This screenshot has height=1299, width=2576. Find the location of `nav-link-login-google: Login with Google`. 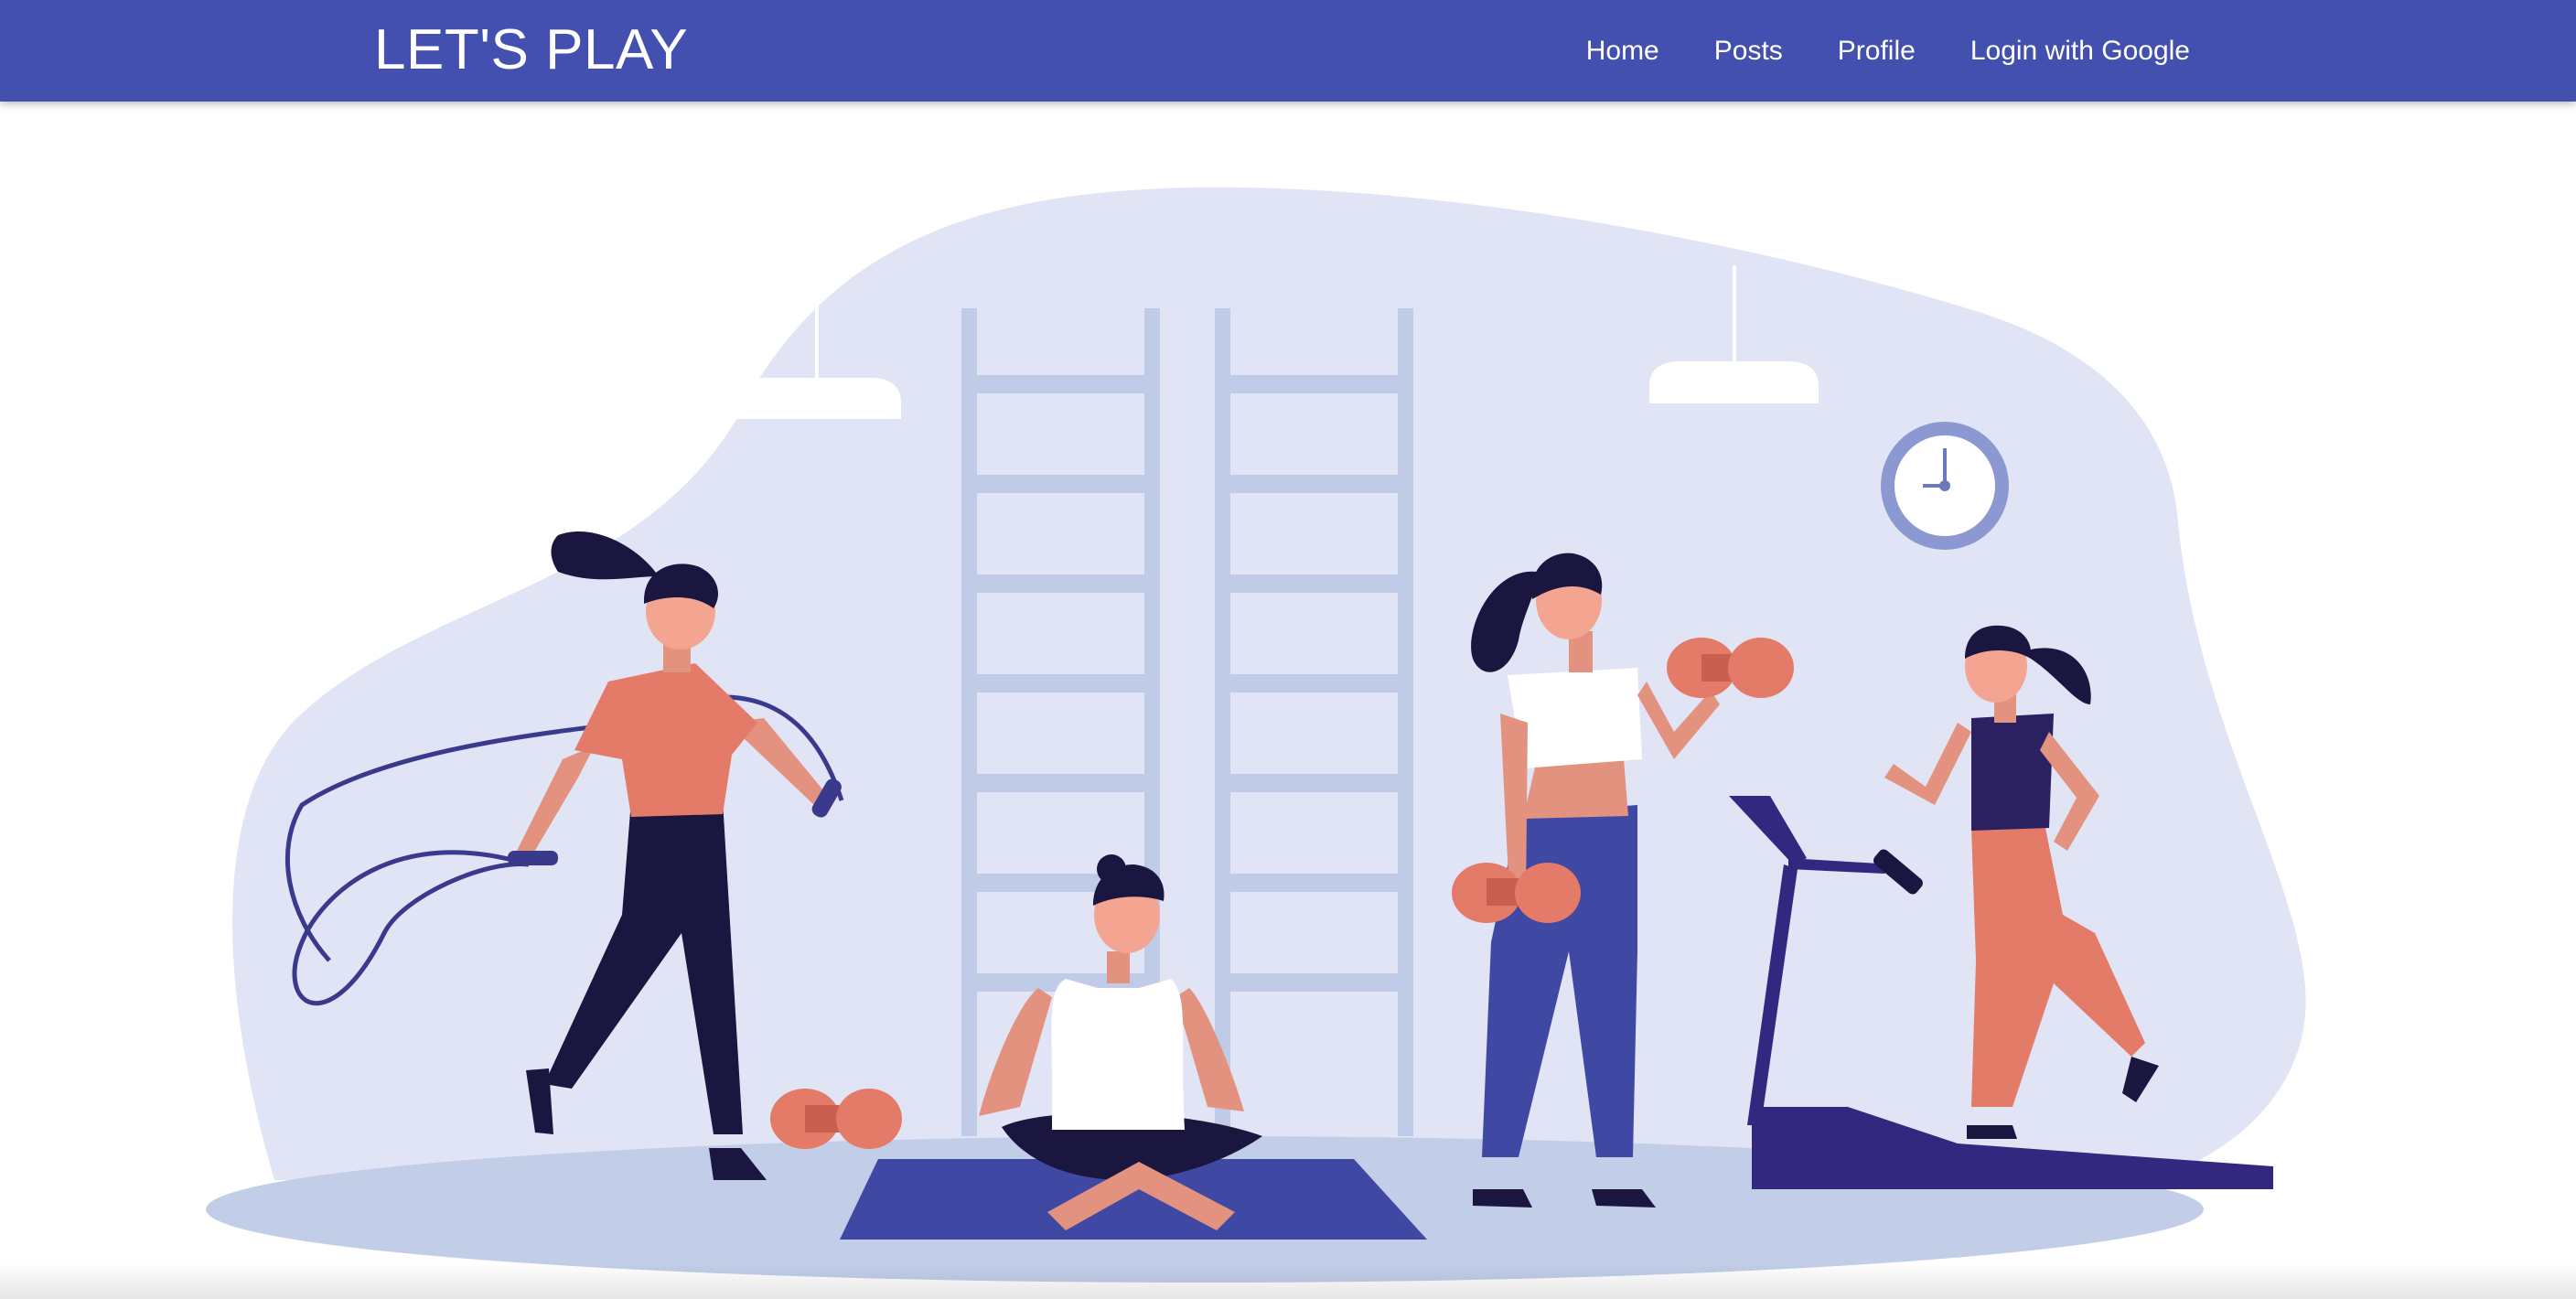

nav-link-login-google: Login with Google is located at coordinates (2080, 51).